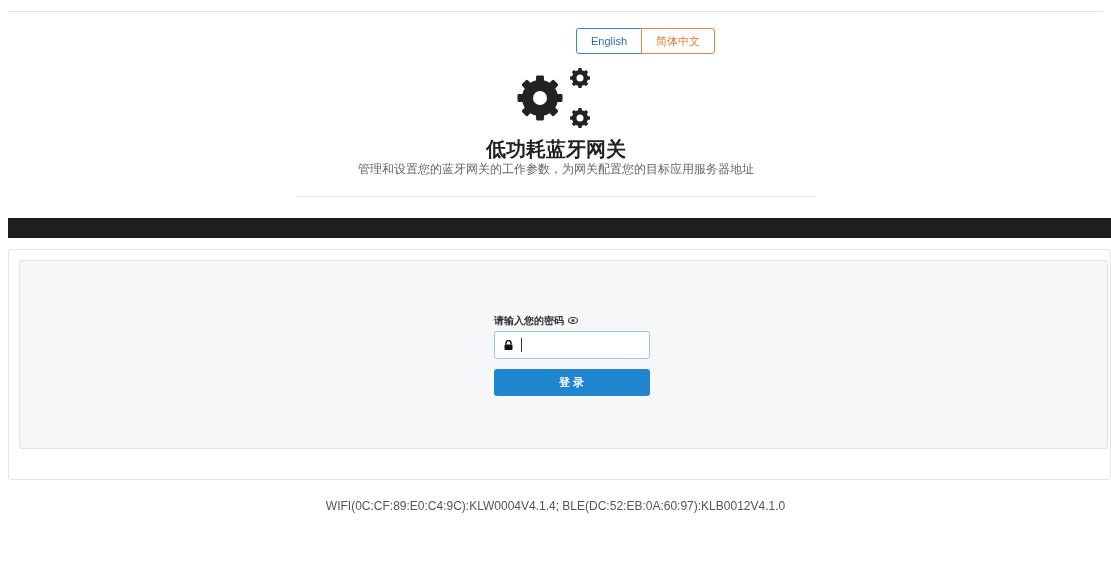 This screenshot has width=1111, height=568. Describe the element at coordinates (555, 506) in the screenshot. I see `firmware-info: WIFI(0C:CF:89:E0:C4:9C):KLW0004V4.1.4; BLE(DC:52:EB:0A:60:97):KLB0012V4.1.0` at that location.